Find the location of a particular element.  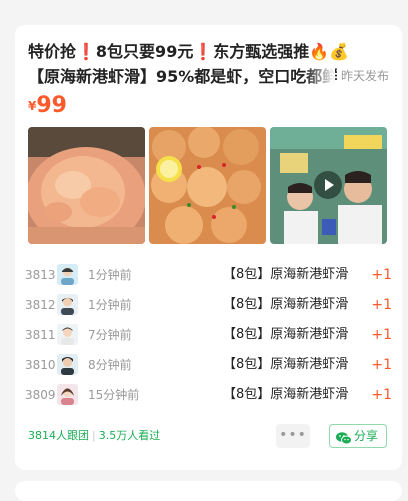

next-card-preview is located at coordinates (208, 491).